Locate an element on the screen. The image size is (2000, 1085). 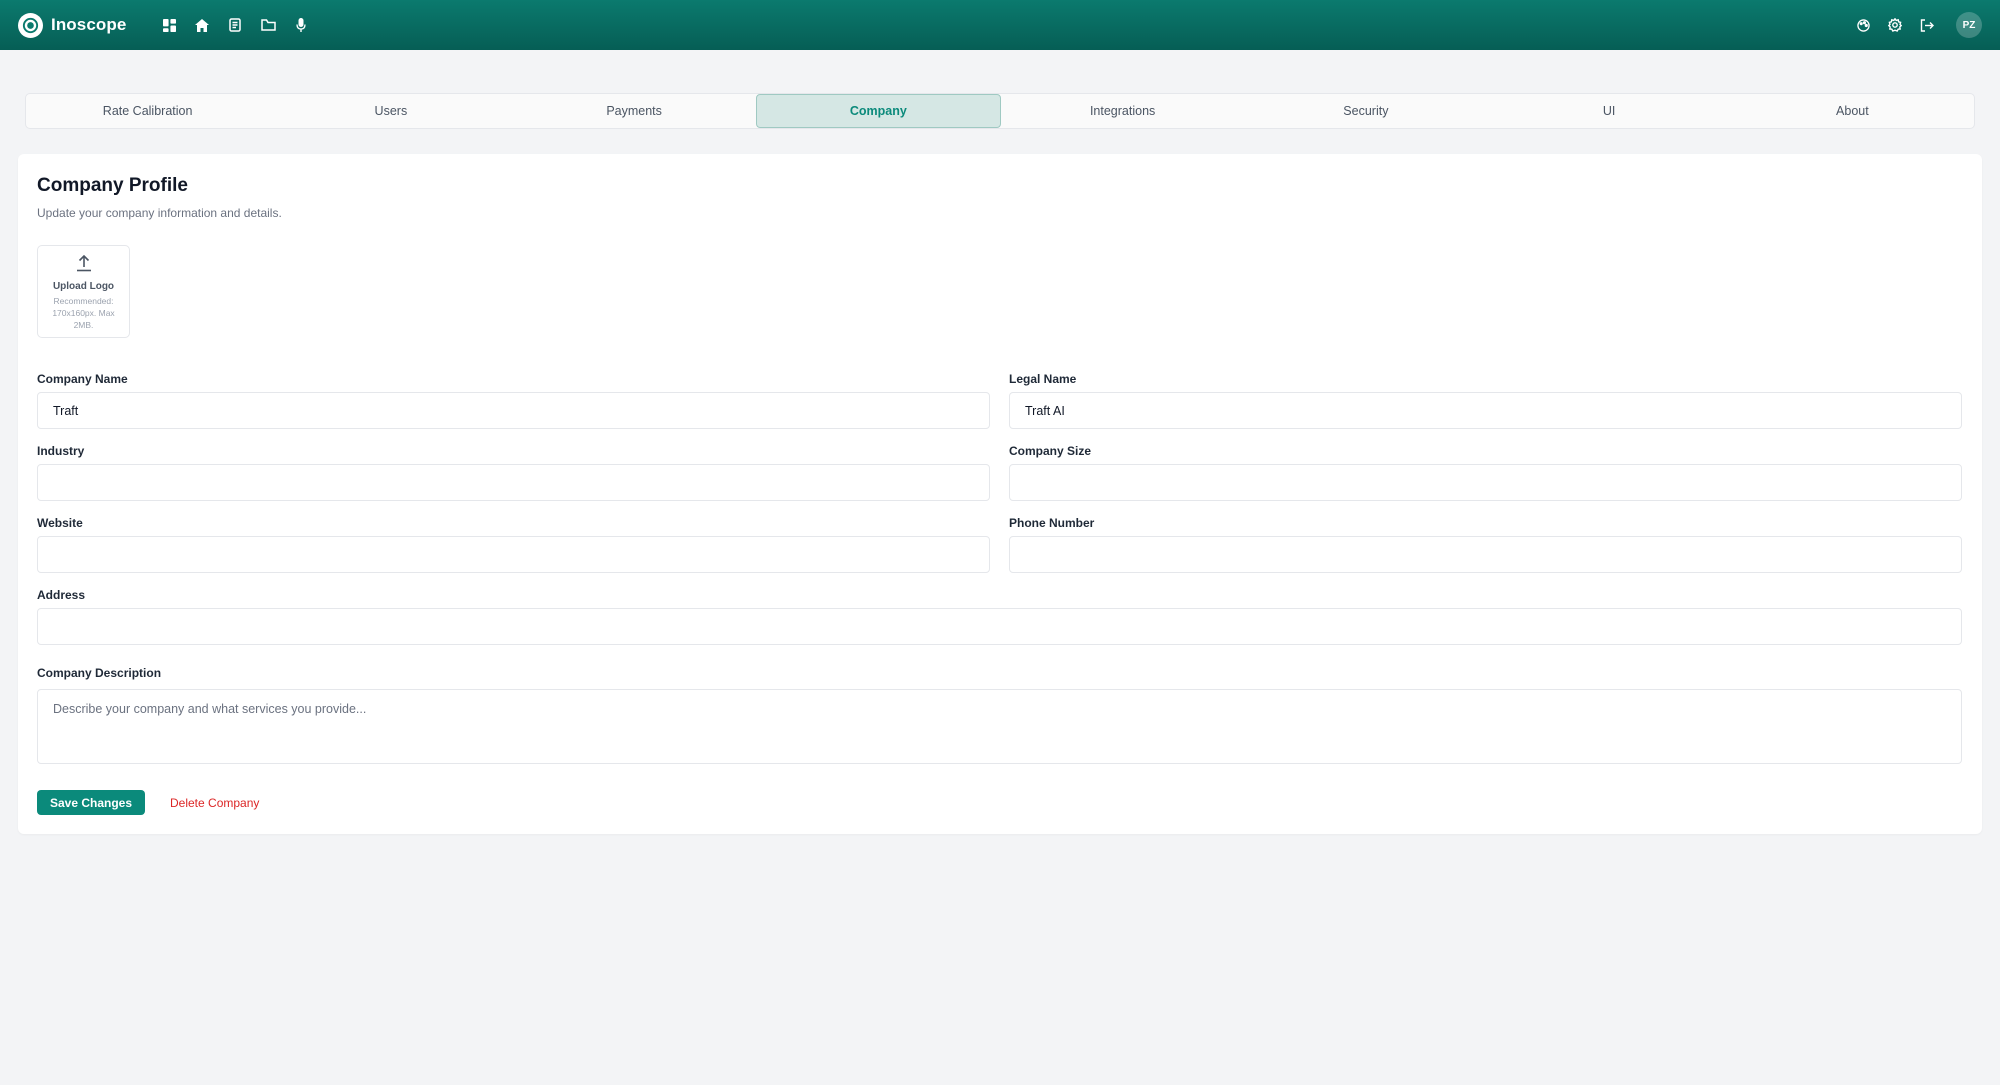
gear-icon is located at coordinates (1895, 25).